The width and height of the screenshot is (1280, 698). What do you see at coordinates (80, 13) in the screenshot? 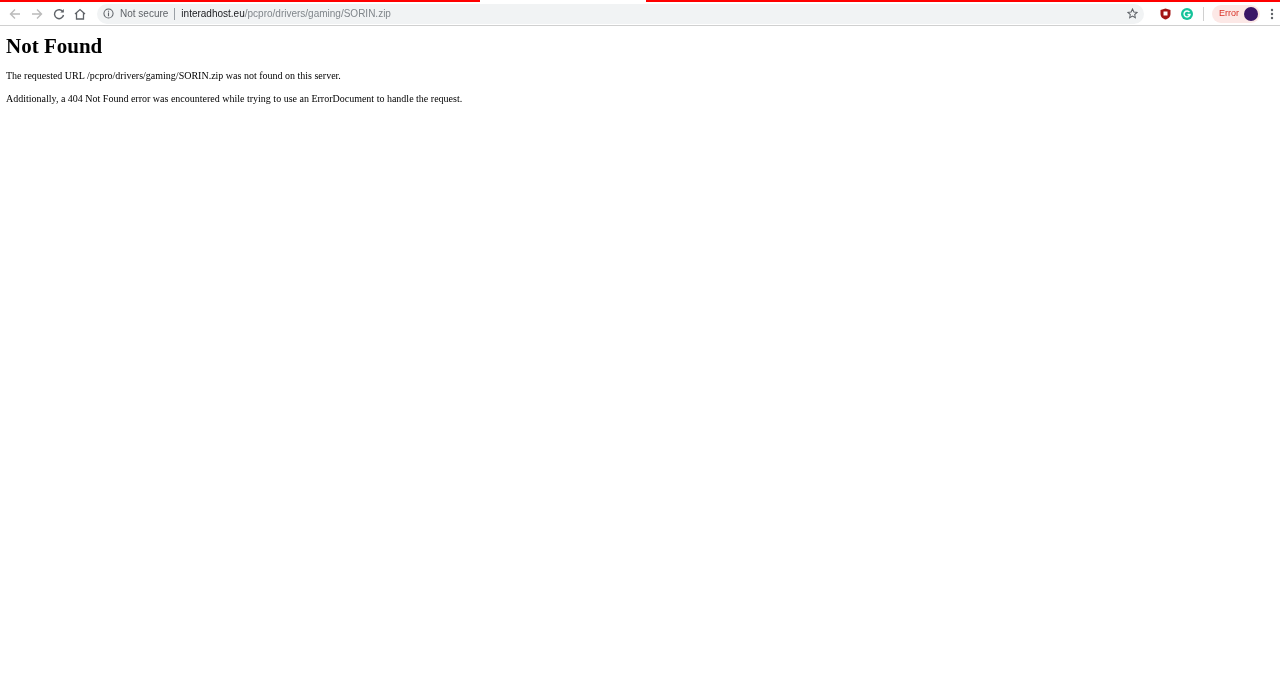
I see `home-icon` at bounding box center [80, 13].